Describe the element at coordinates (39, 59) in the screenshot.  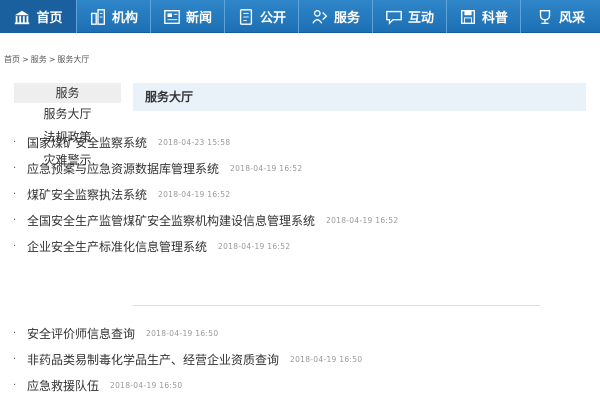
I see `breadcrumb-service: 服务` at that location.